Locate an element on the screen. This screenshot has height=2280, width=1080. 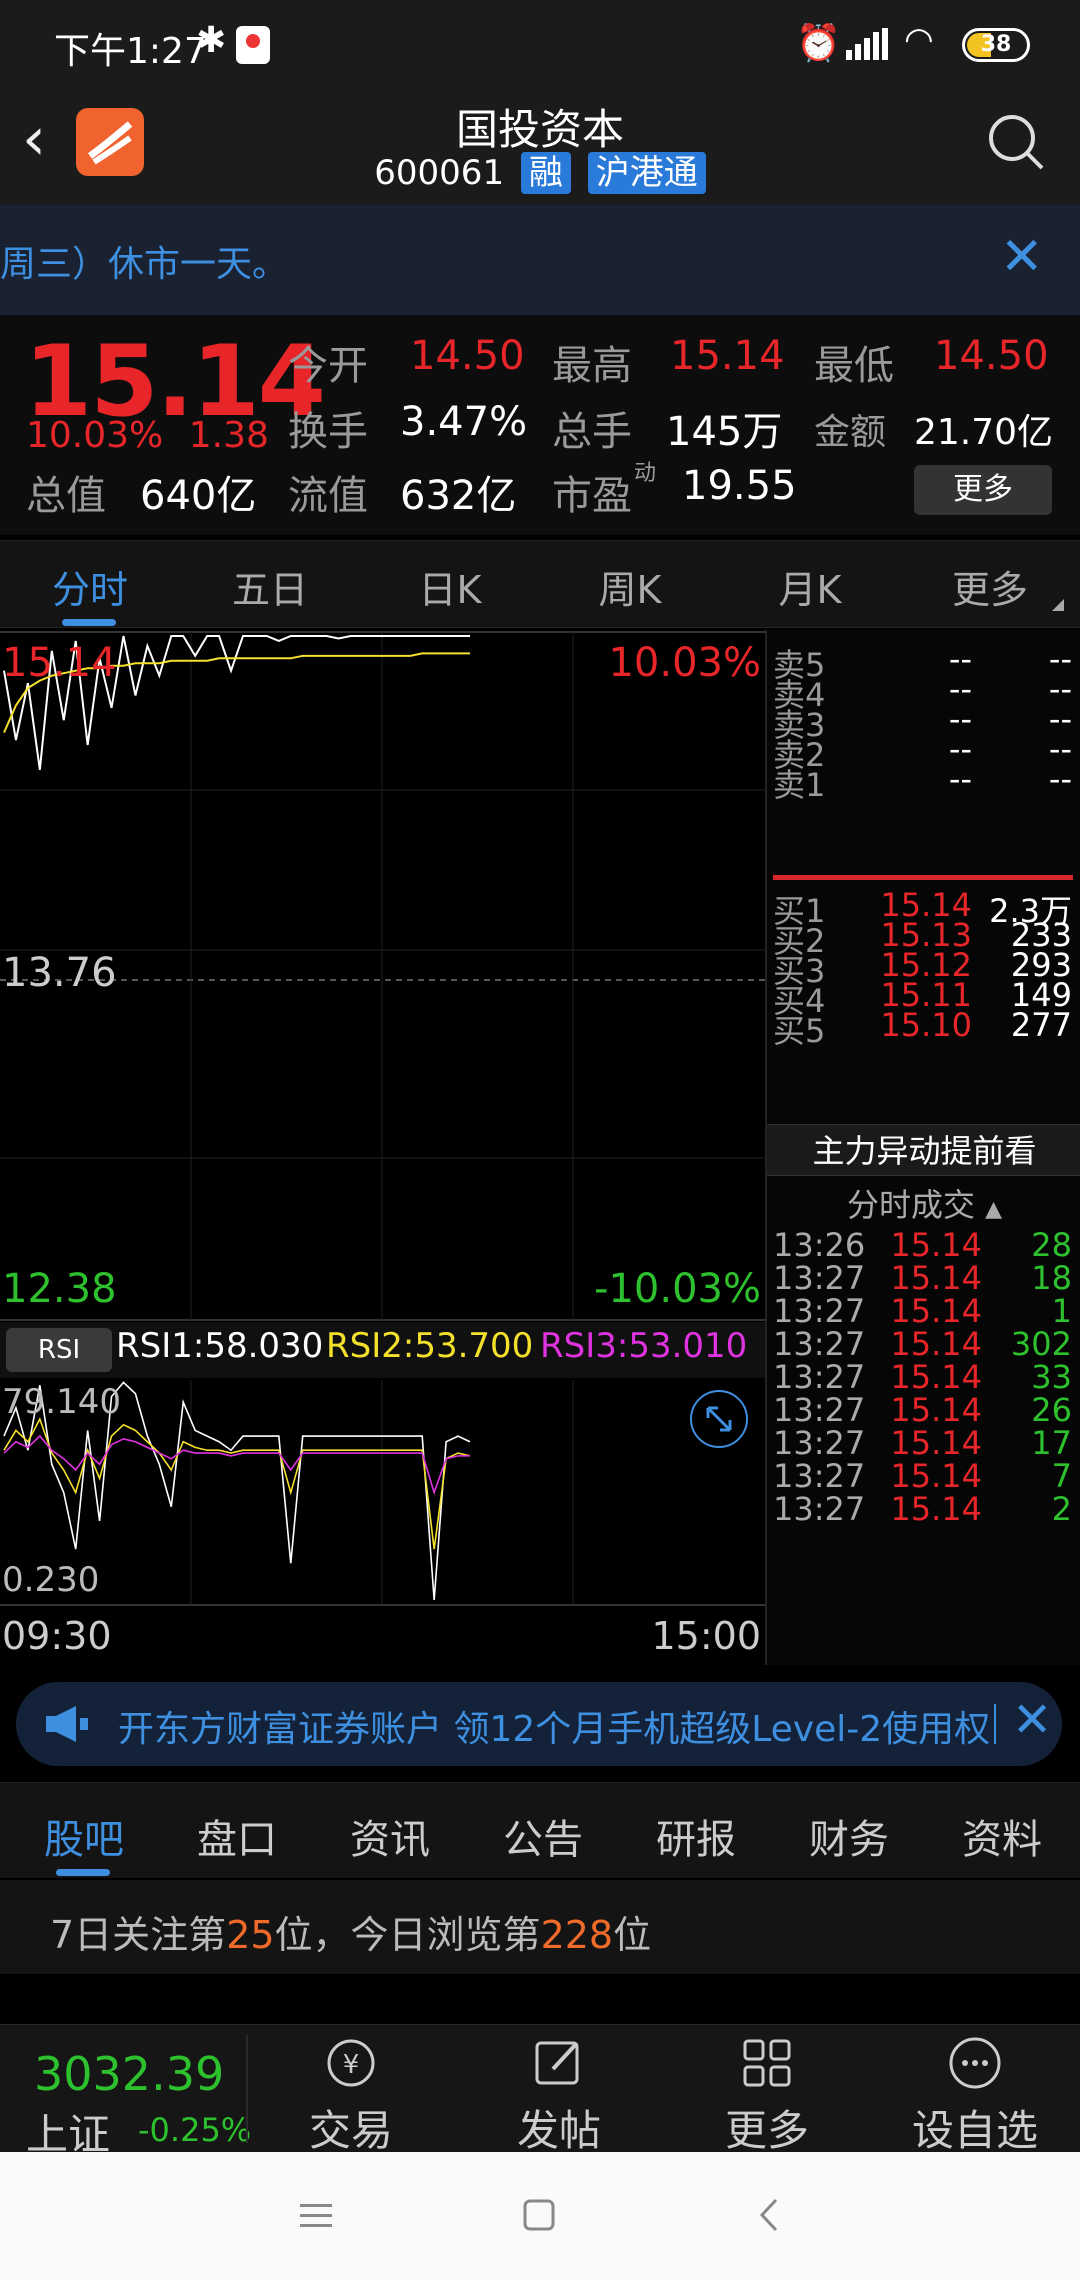
quote-field-label: 金额 is located at coordinates (850, 432).